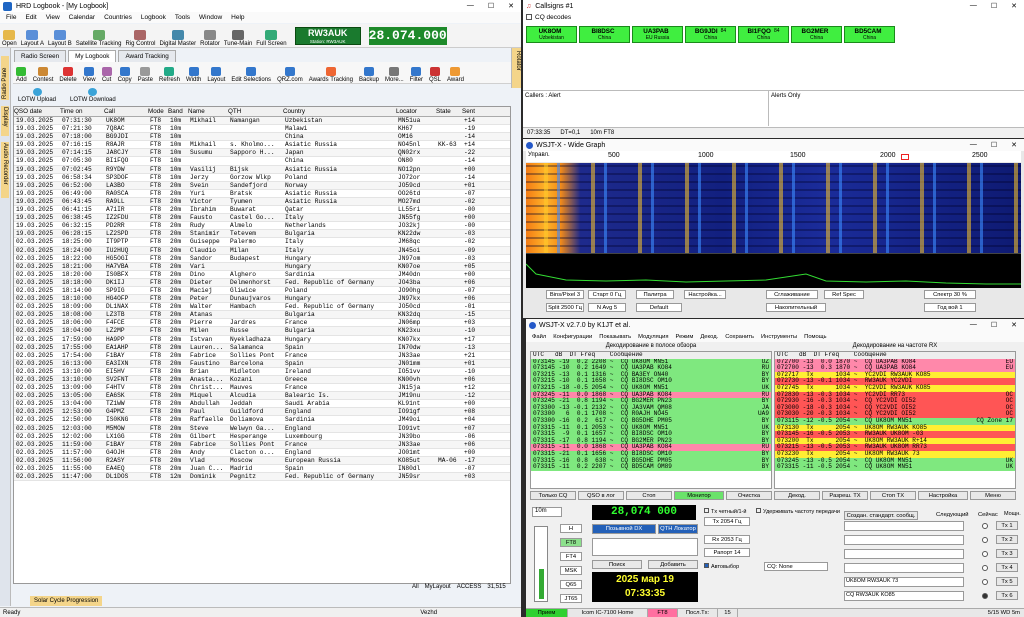  Describe the element at coordinates (565, 294) in the screenshot. I see `wide-control-bins-pixel-3: Bins/Pixel 3` at that location.